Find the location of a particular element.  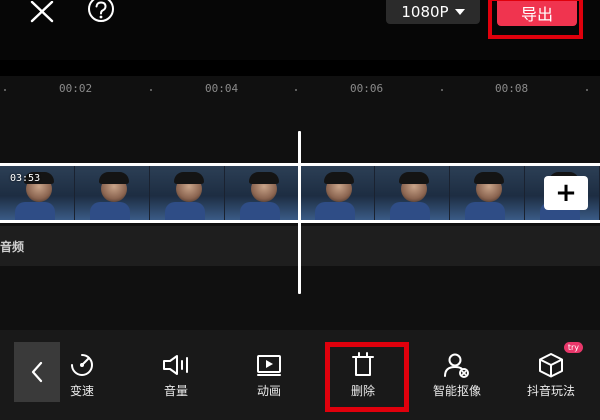

try-badge: try is located at coordinates (573, 347).